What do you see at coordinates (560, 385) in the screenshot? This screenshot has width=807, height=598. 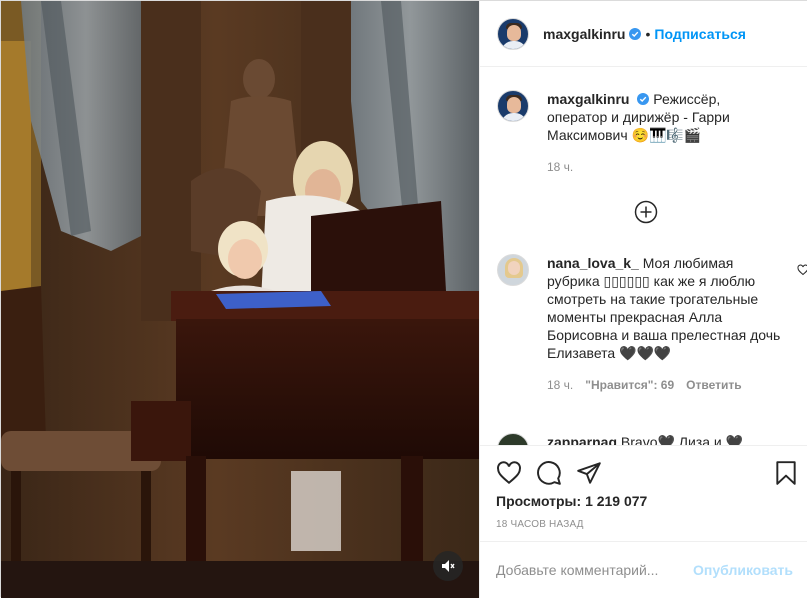 I see `comment-time: 18 ч.` at bounding box center [560, 385].